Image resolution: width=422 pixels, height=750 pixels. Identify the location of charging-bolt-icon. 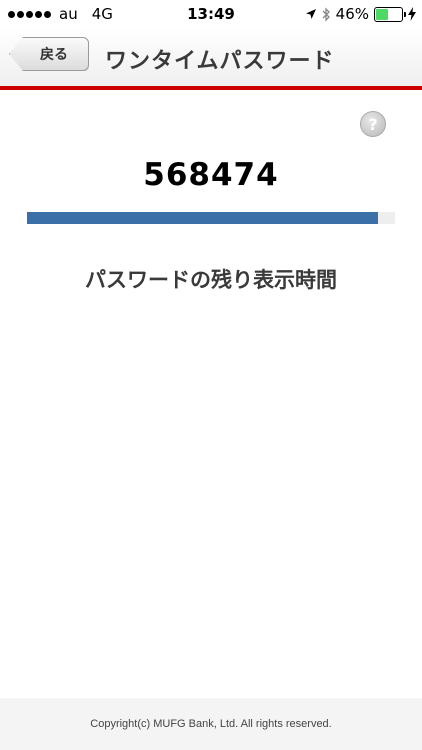
(412, 14).